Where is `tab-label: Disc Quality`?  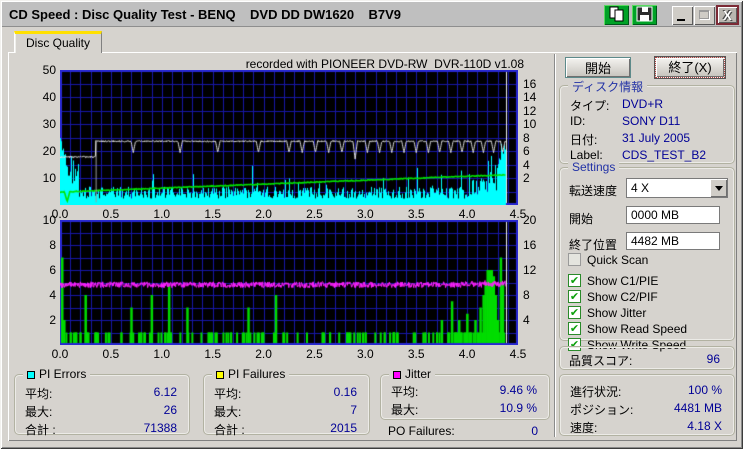 tab-label: Disc Quality is located at coordinates (57, 43).